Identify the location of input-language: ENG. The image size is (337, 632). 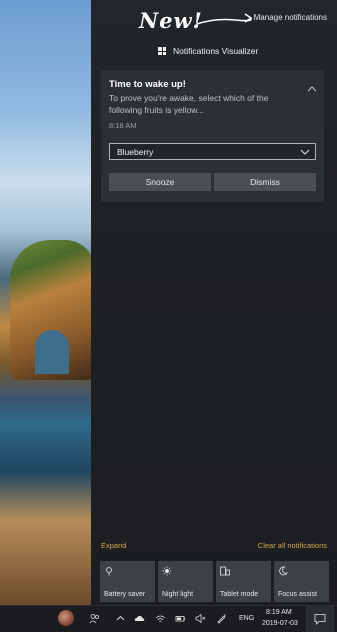
(246, 618).